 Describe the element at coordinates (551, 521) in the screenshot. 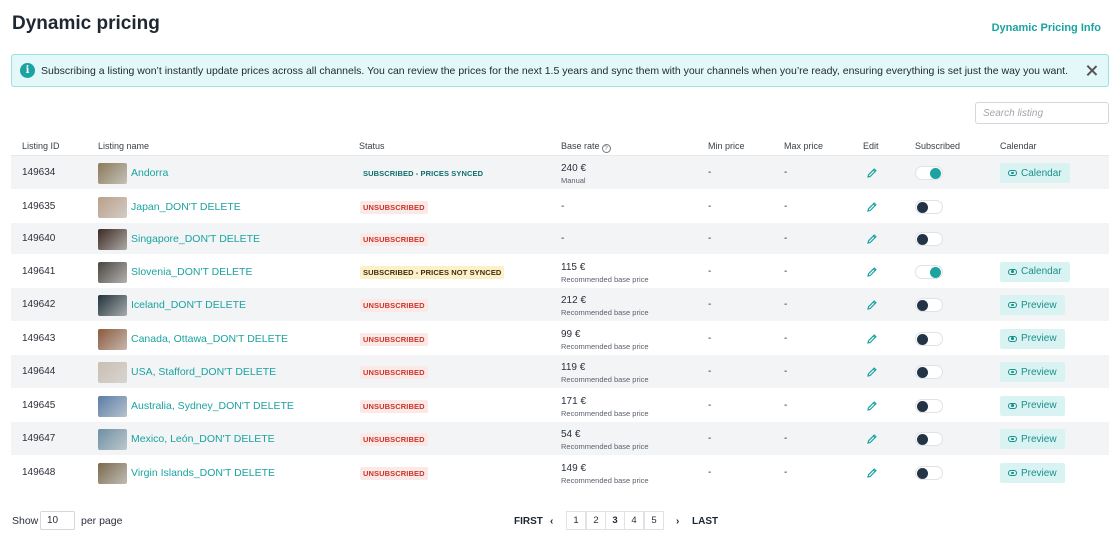

I see `chevron-left-icon: ‹` at that location.